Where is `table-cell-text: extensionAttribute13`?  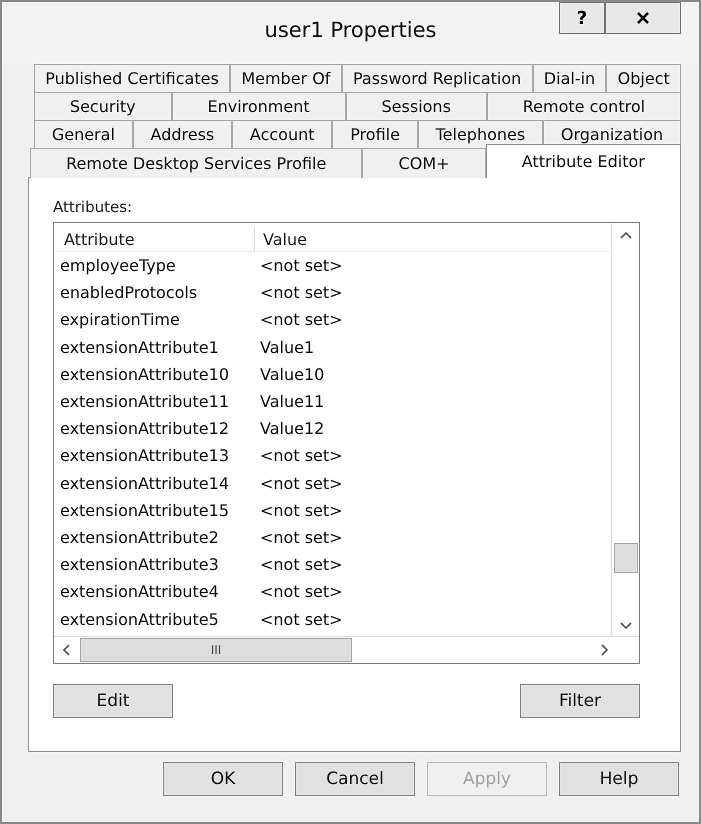 table-cell-text: extensionAttribute13 is located at coordinates (144, 456).